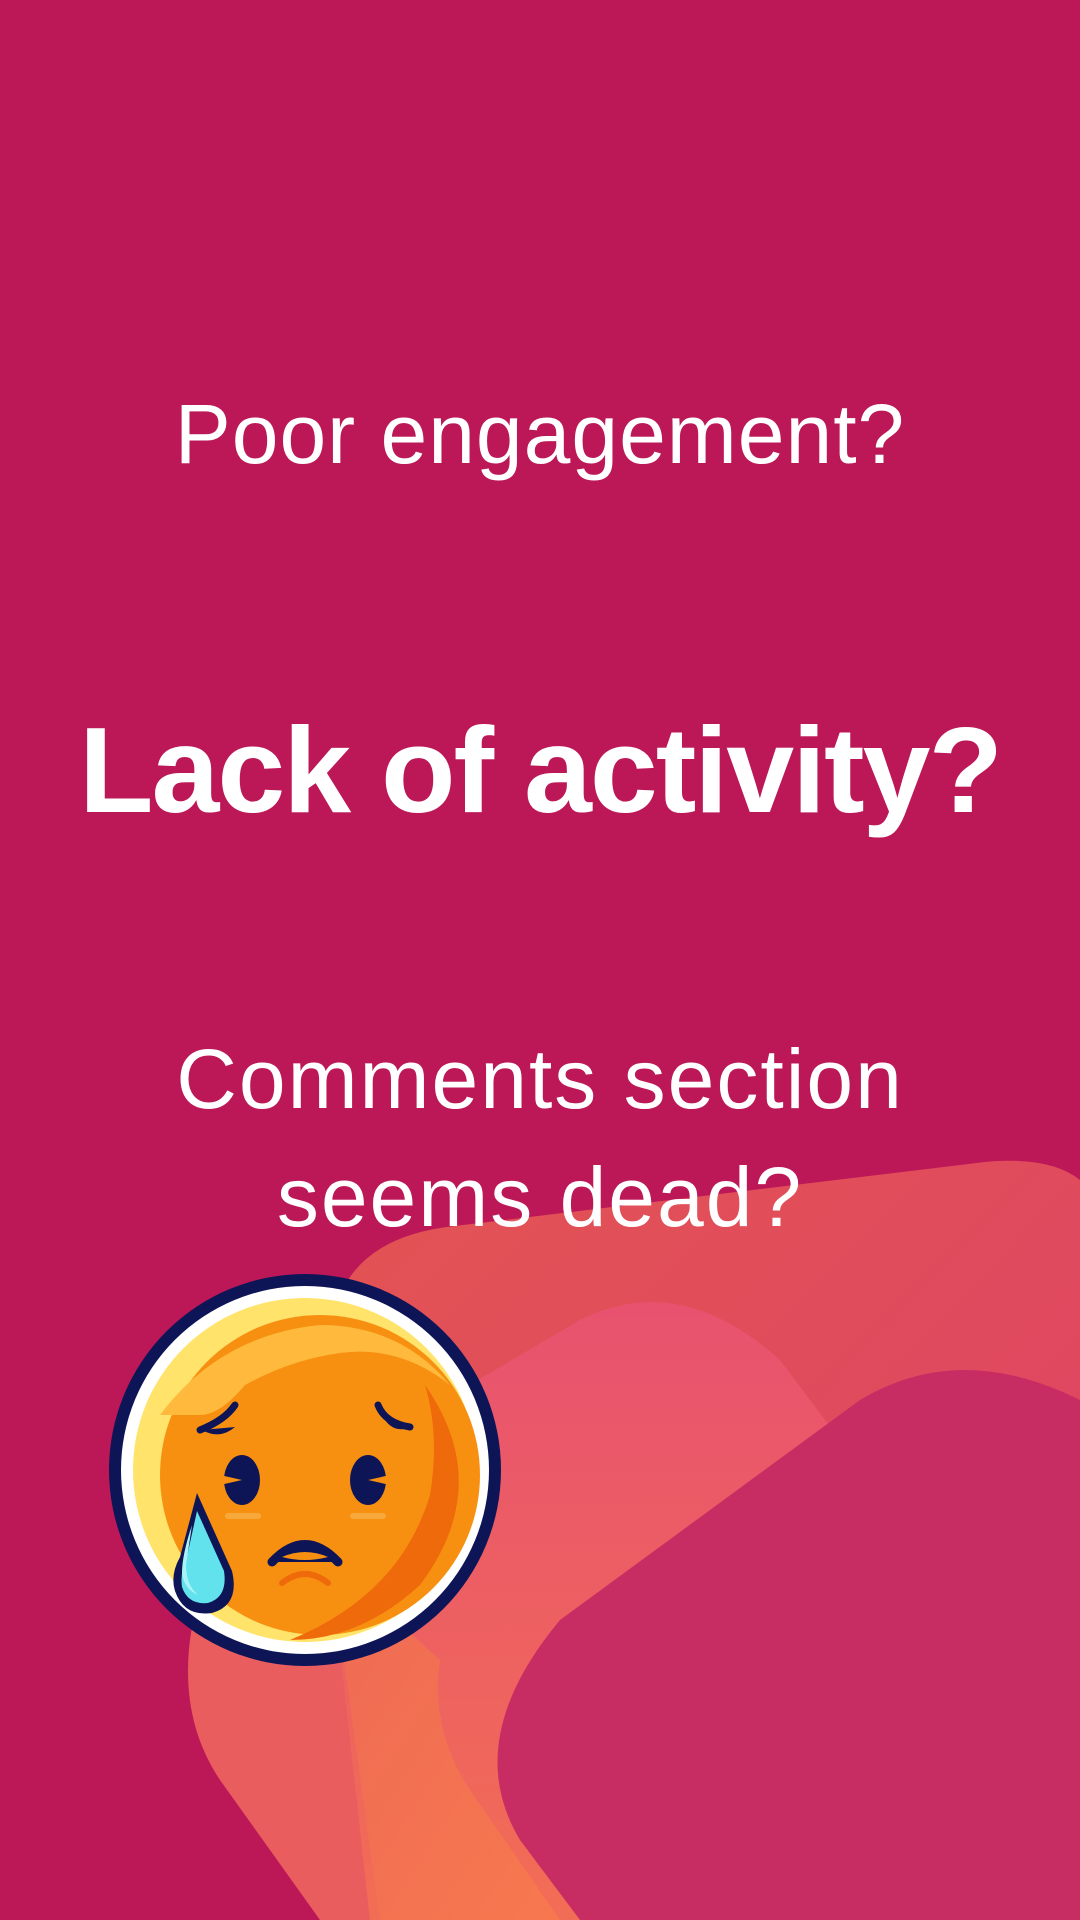 The height and width of the screenshot is (1920, 1080). What do you see at coordinates (540, 1079) in the screenshot?
I see `headline-comments-line-1: Comments section` at bounding box center [540, 1079].